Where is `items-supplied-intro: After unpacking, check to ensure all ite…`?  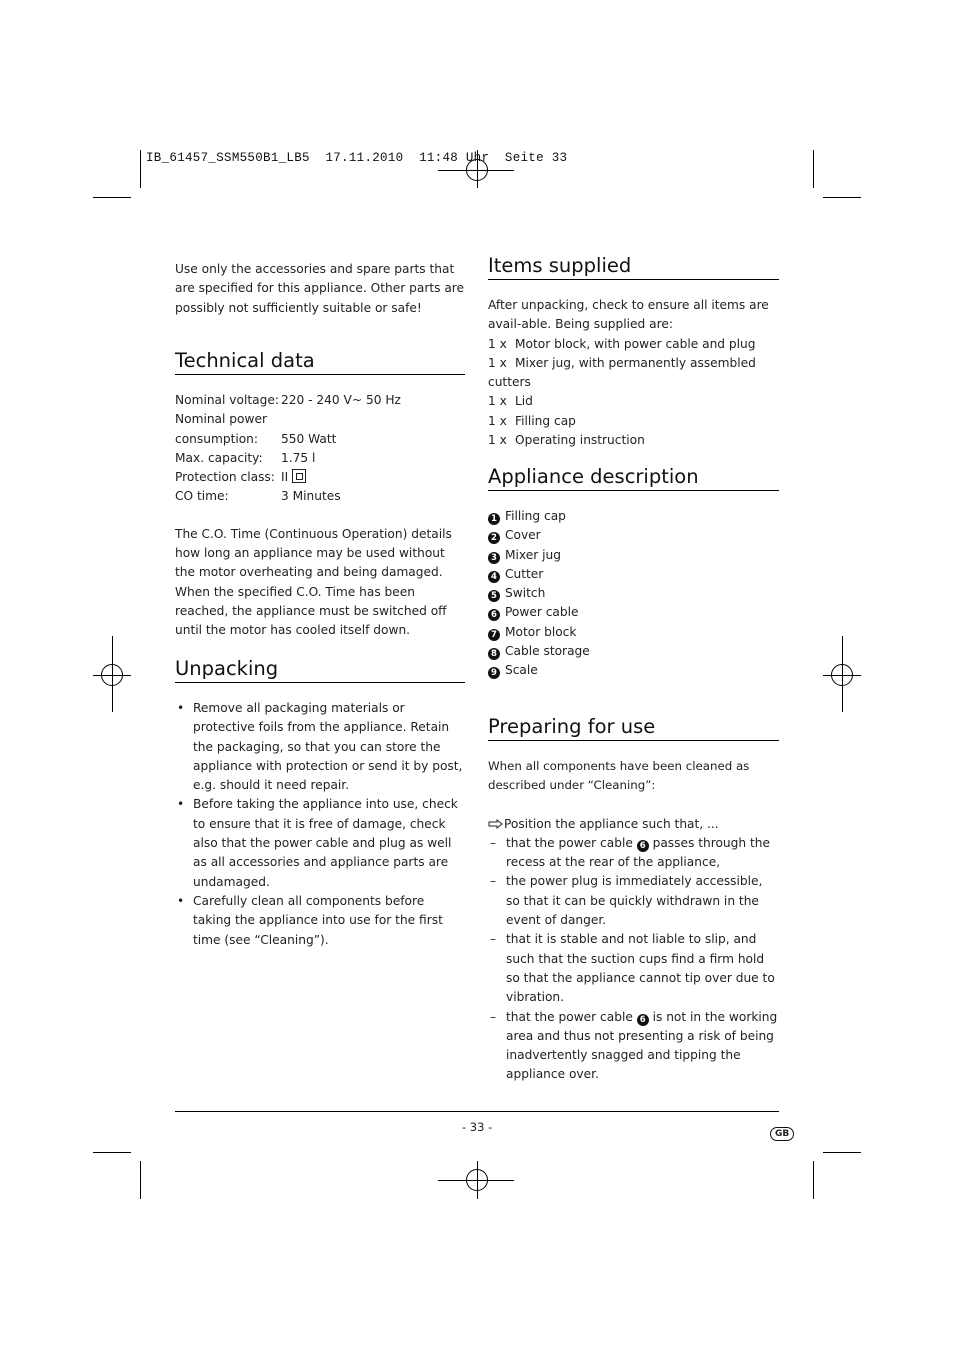
items-supplied-intro: After unpacking, check to ensure all ite… is located at coordinates (628, 315).